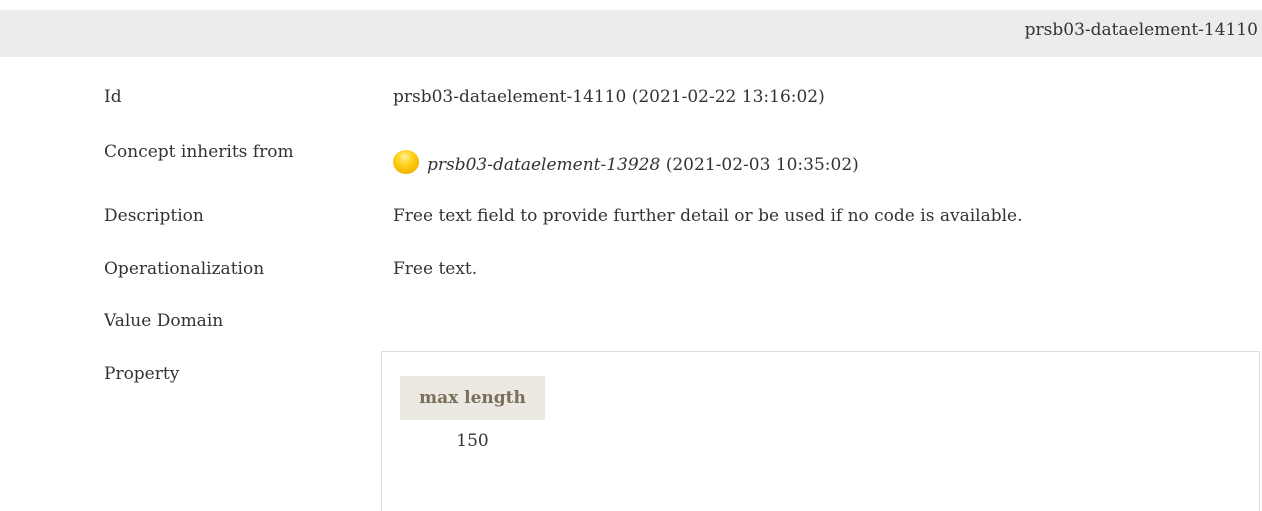 The image size is (1262, 511). What do you see at coordinates (631, 33) in the screenshot?
I see `header-bar: prsb03-dataelement-14110` at bounding box center [631, 33].